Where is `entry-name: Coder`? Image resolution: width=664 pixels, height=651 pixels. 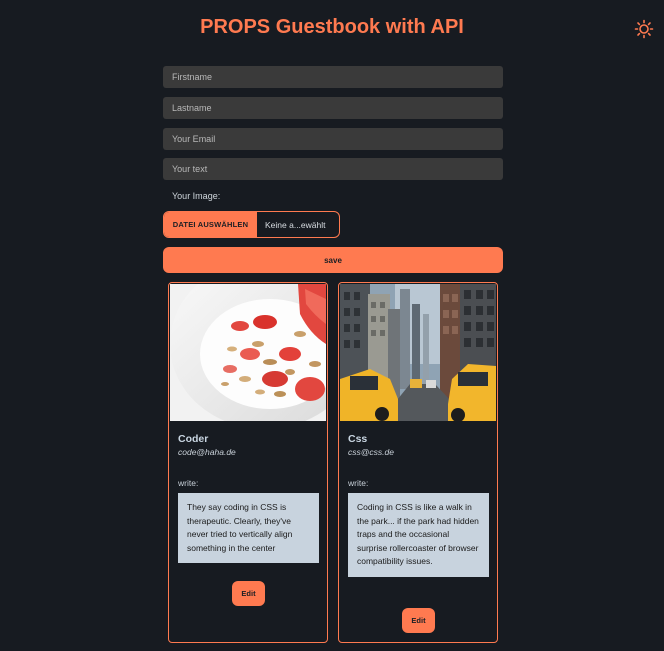 entry-name: Coder is located at coordinates (193, 439).